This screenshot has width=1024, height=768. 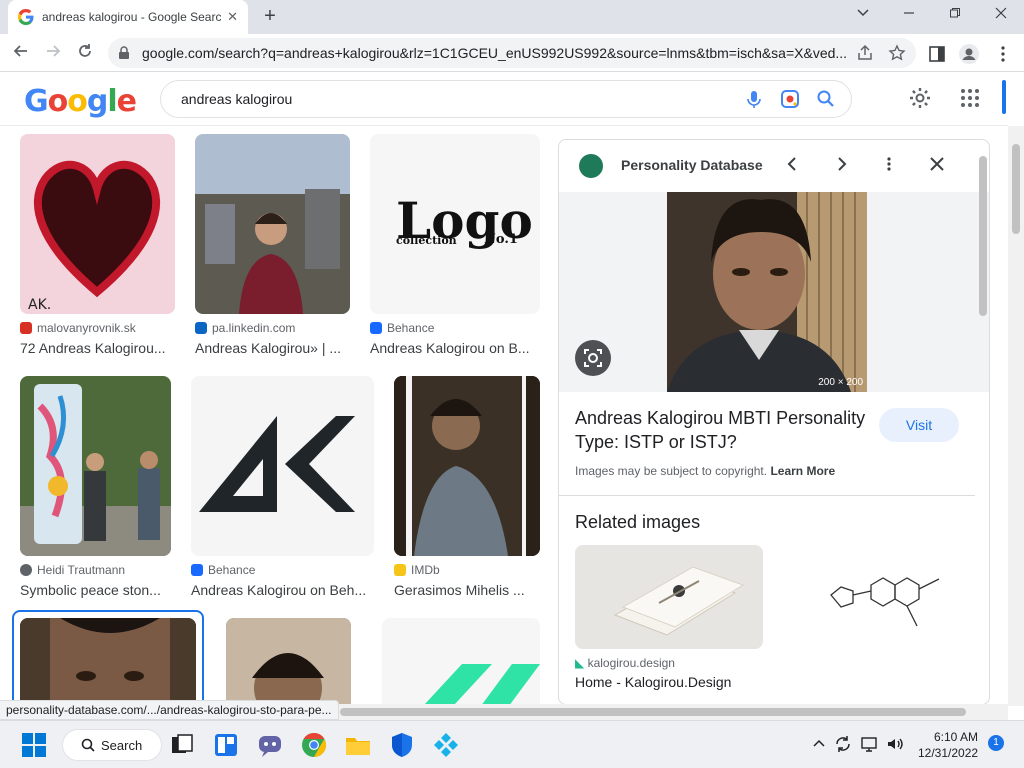 I want to click on logo-collection-number: No.1, so click(x=501, y=239).